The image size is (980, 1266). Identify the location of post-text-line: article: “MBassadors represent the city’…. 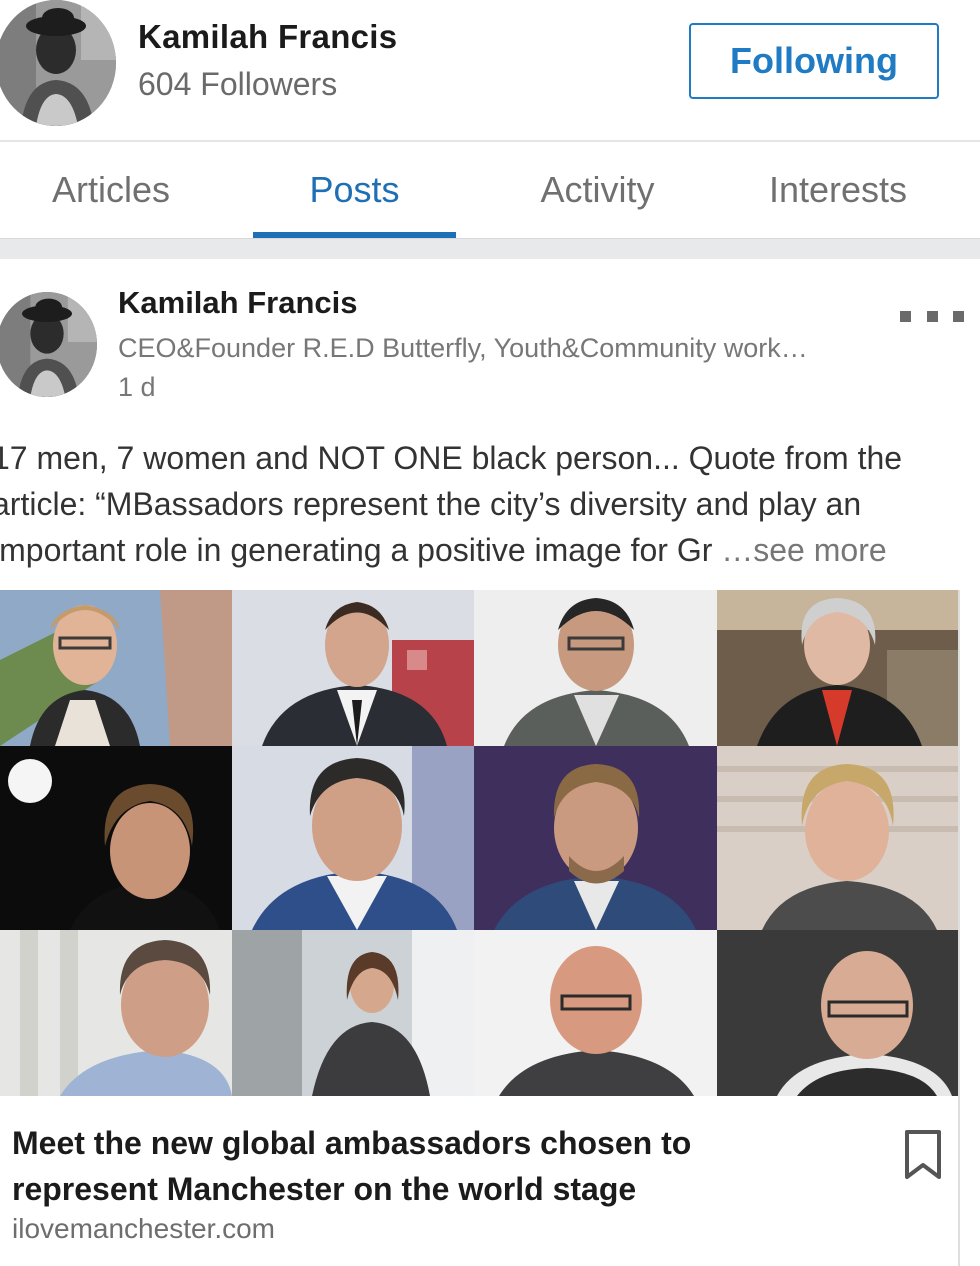
(431, 504).